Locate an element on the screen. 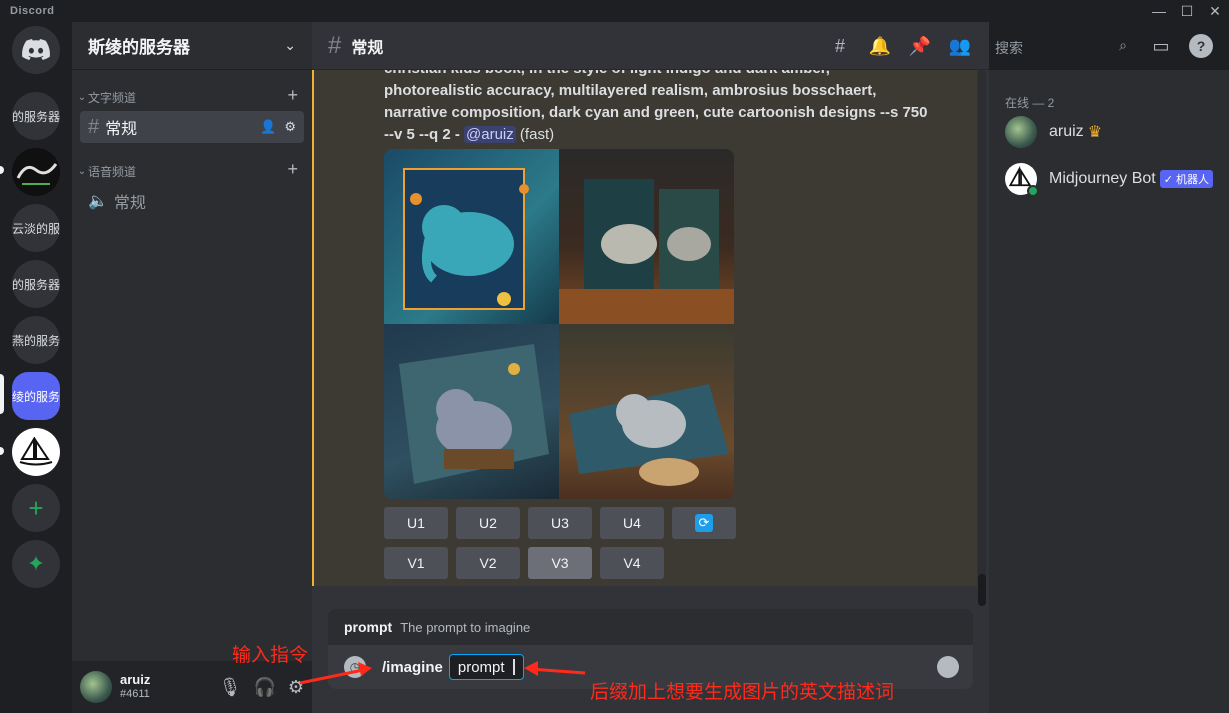 The image size is (1229, 713). annotation-arrows is located at coordinates (442, 673).